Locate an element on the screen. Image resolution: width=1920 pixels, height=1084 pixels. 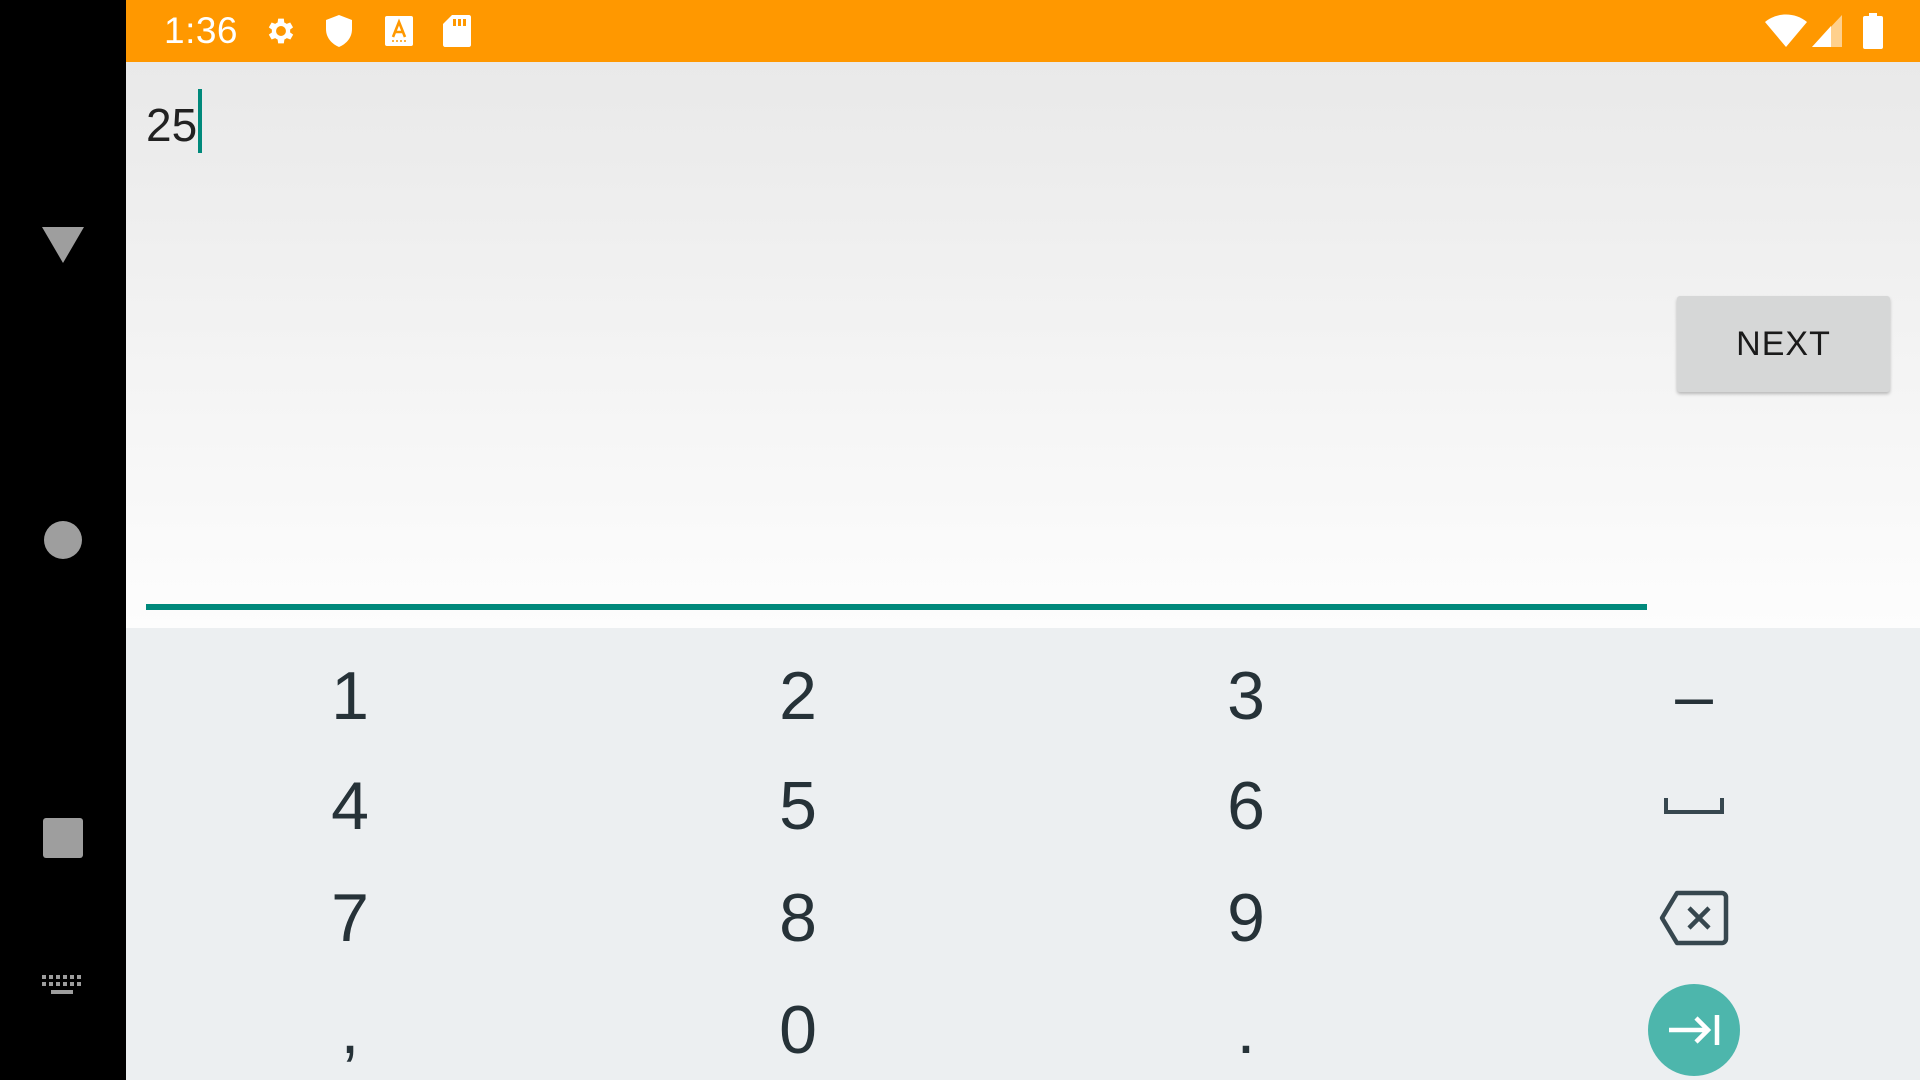
recents-button is located at coordinates (63, 838).